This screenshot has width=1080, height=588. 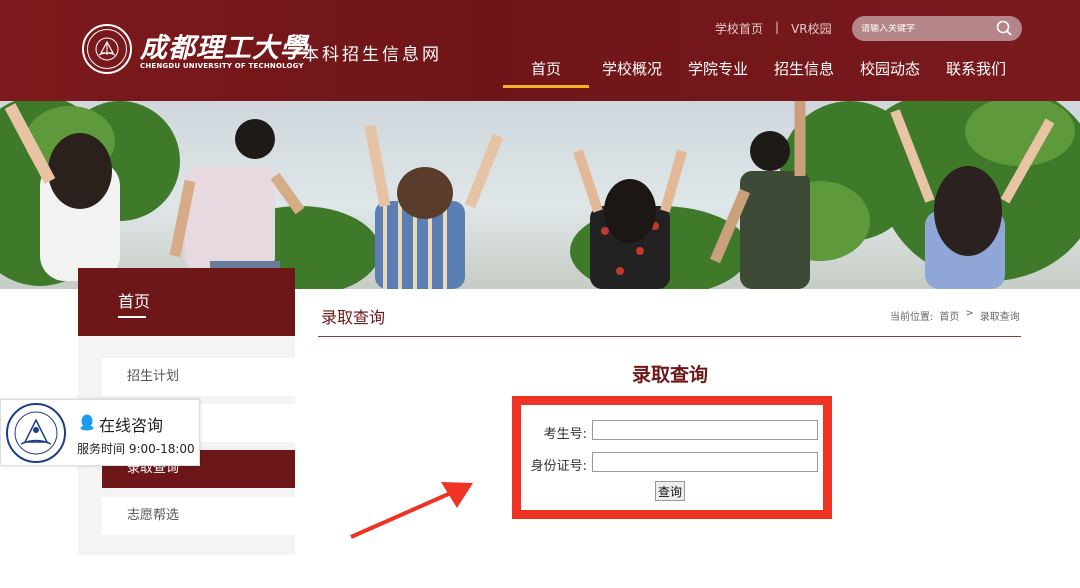 I want to click on exam-number-label: 考生号:, so click(x=565, y=434).